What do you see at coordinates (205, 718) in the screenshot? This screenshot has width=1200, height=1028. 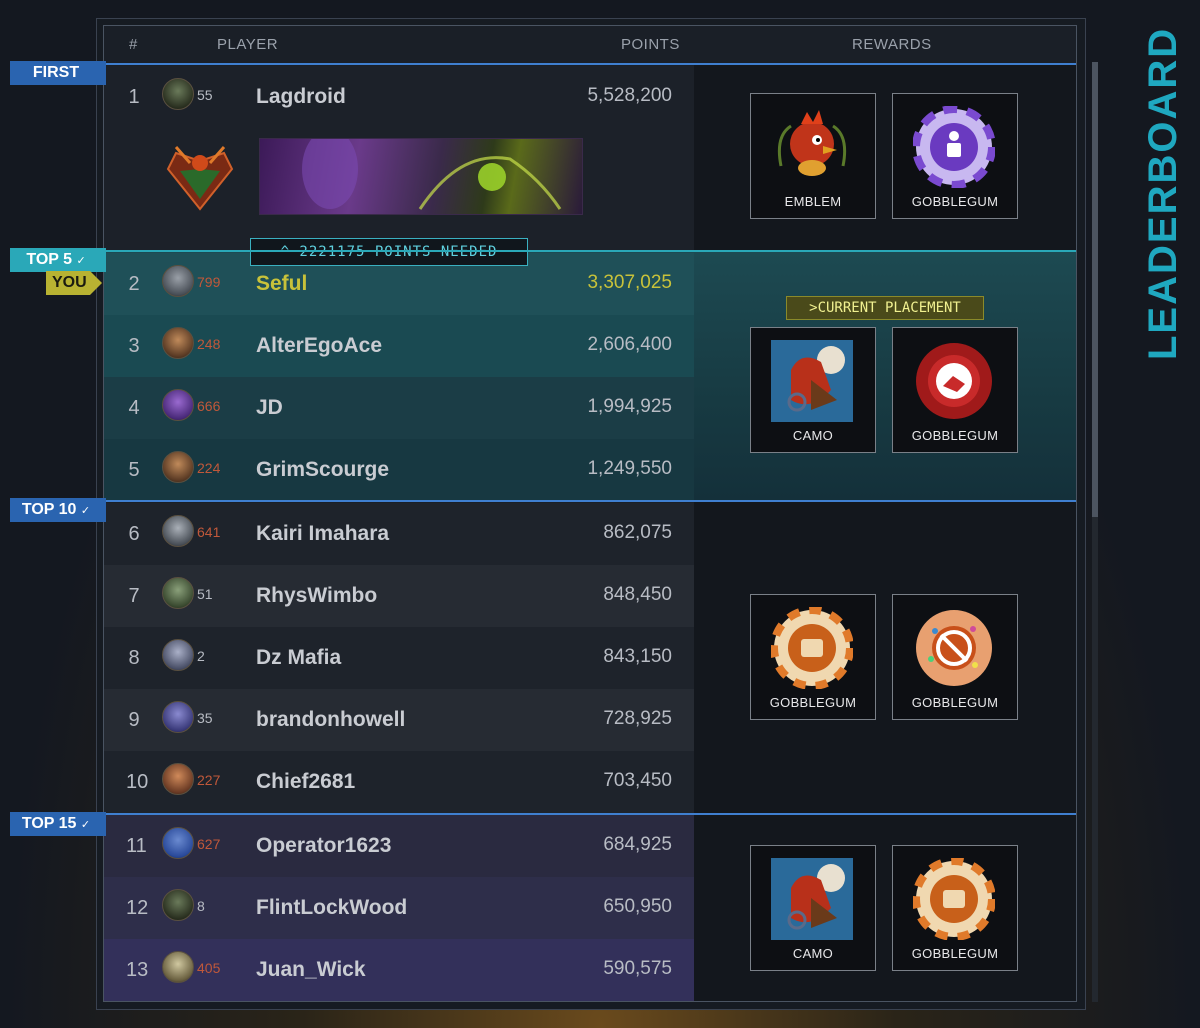 I see `prestige-level: 35` at bounding box center [205, 718].